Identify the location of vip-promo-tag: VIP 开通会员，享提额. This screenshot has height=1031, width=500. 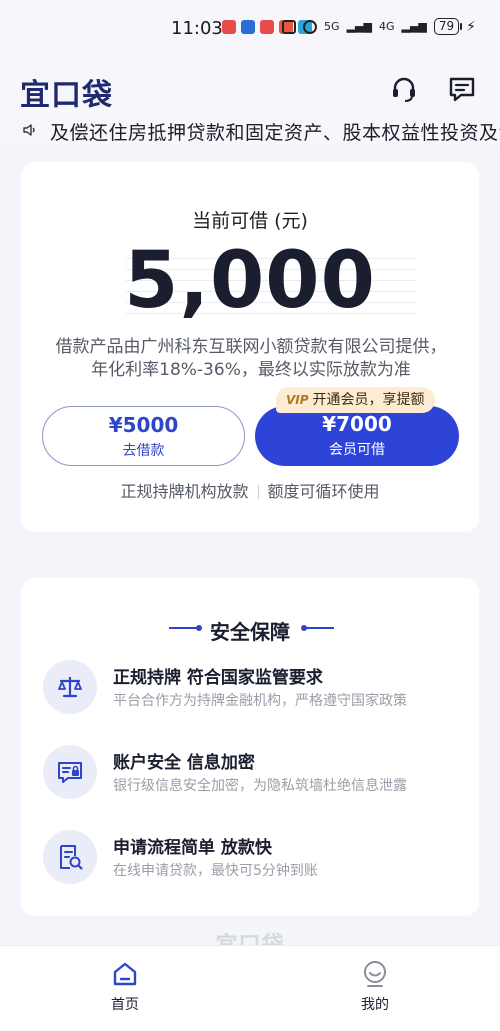
(355, 400).